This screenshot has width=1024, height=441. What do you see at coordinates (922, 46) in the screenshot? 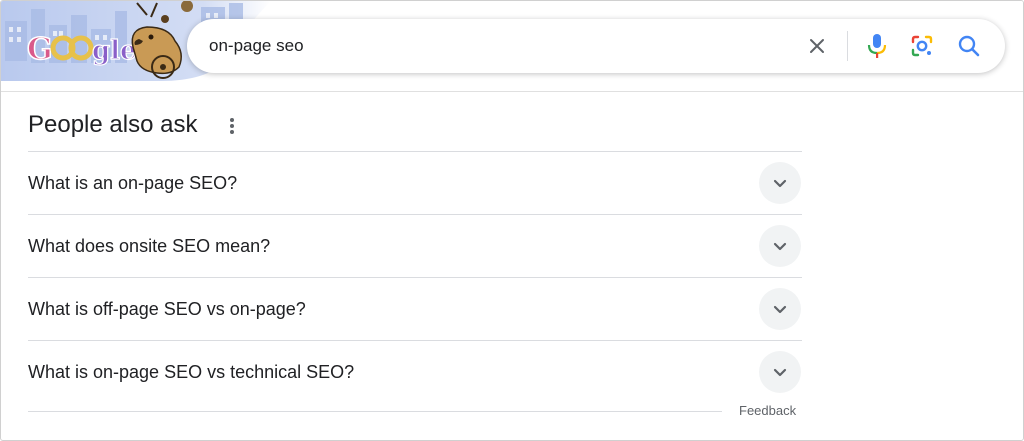
I see `google-lens-icon` at bounding box center [922, 46].